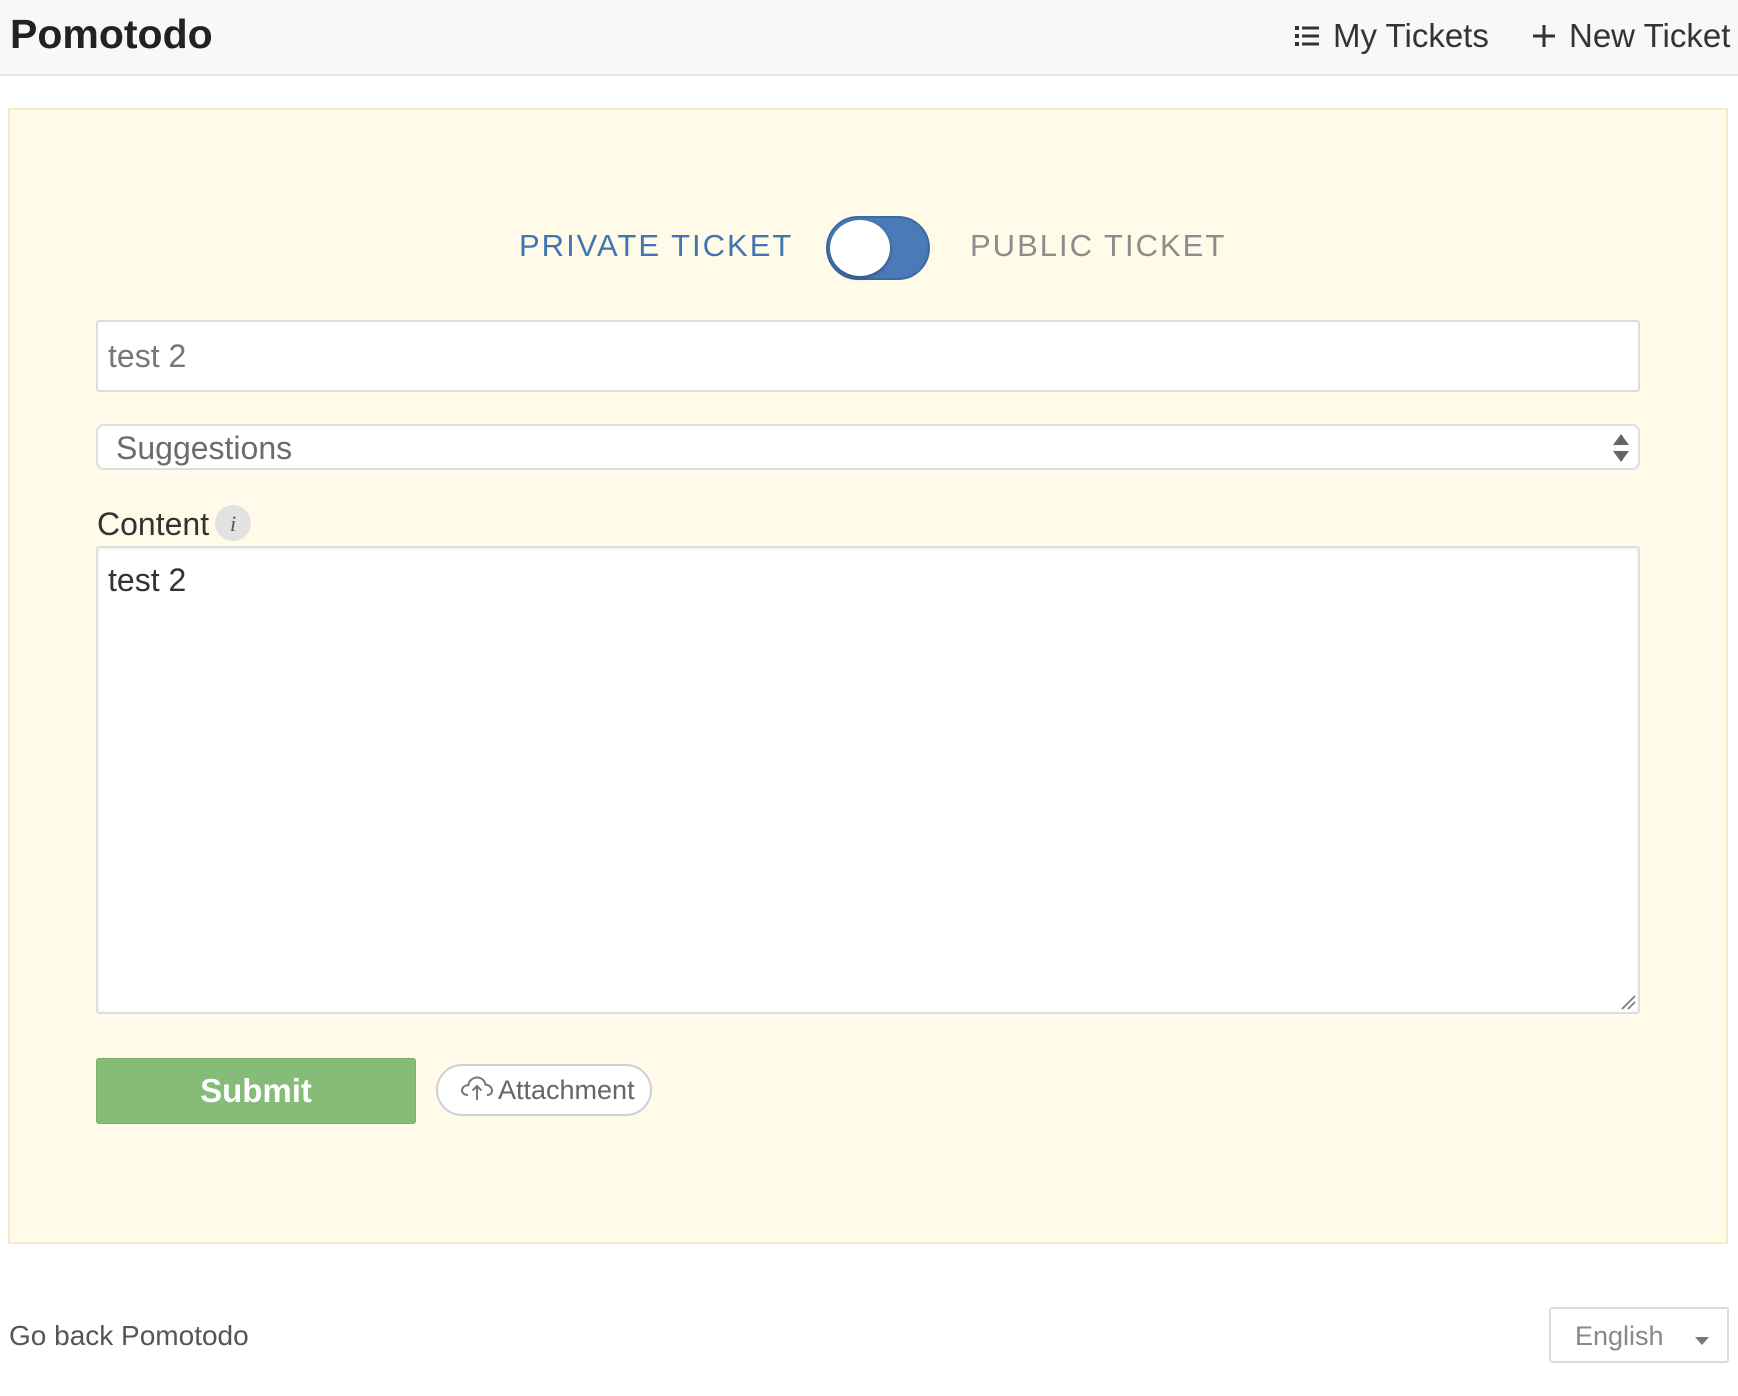 The height and width of the screenshot is (1396, 1738). What do you see at coordinates (204, 448) in the screenshot?
I see `category-select-value: Suggestions` at bounding box center [204, 448].